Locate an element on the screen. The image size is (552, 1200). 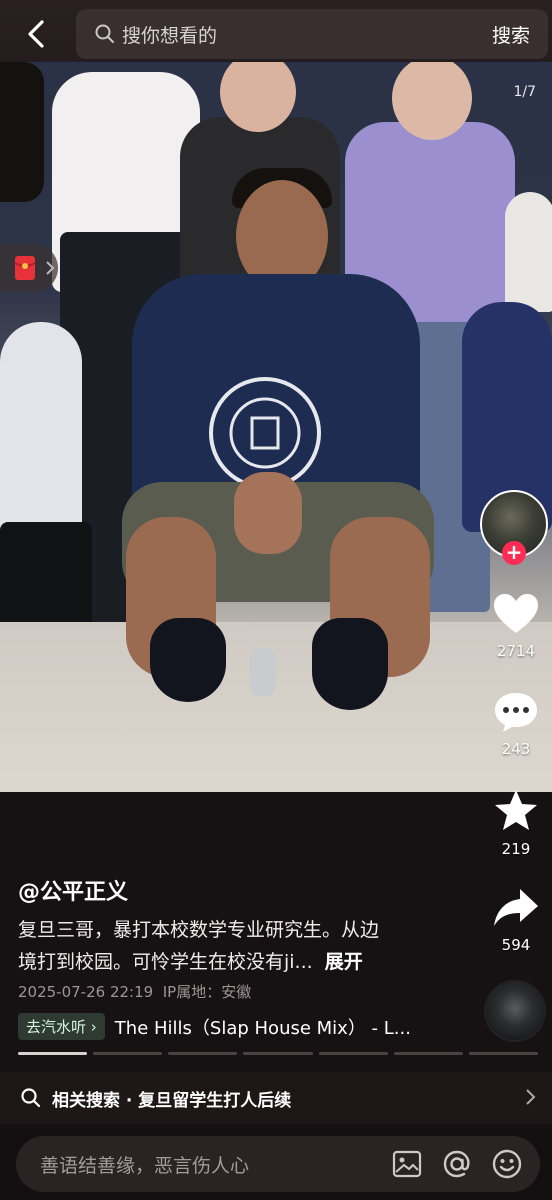
floor is located at coordinates (276, 707).